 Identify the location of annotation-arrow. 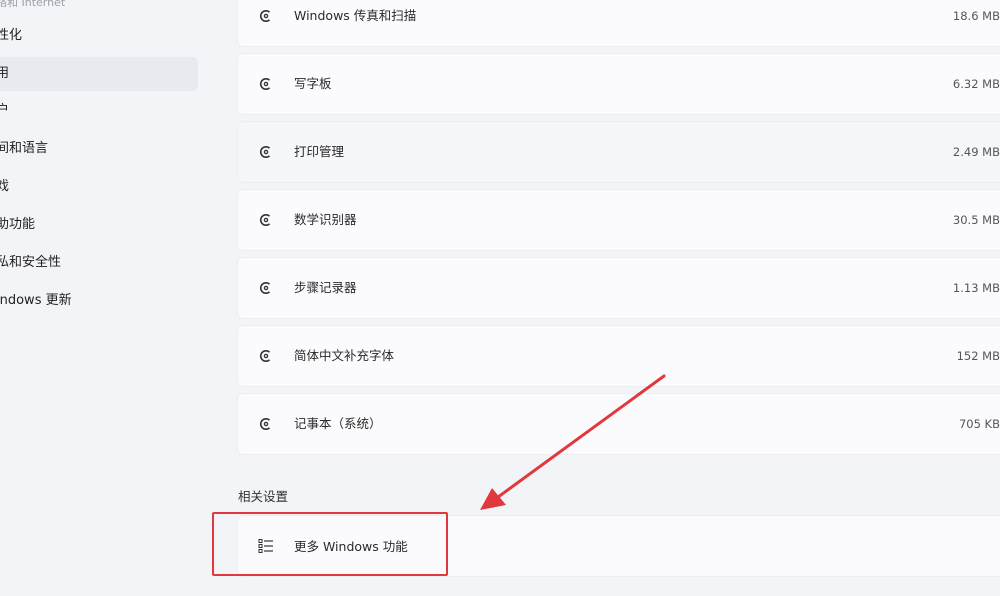
(573, 442).